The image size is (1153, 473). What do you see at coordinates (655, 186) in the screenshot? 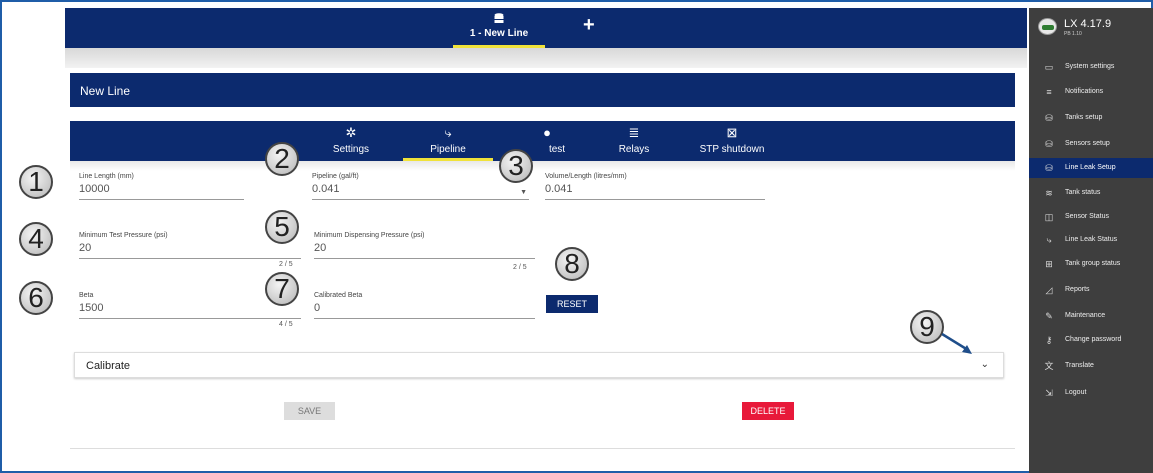
I see `volume-length-field: Volume/Length (litres/mm) 0.041` at bounding box center [655, 186].